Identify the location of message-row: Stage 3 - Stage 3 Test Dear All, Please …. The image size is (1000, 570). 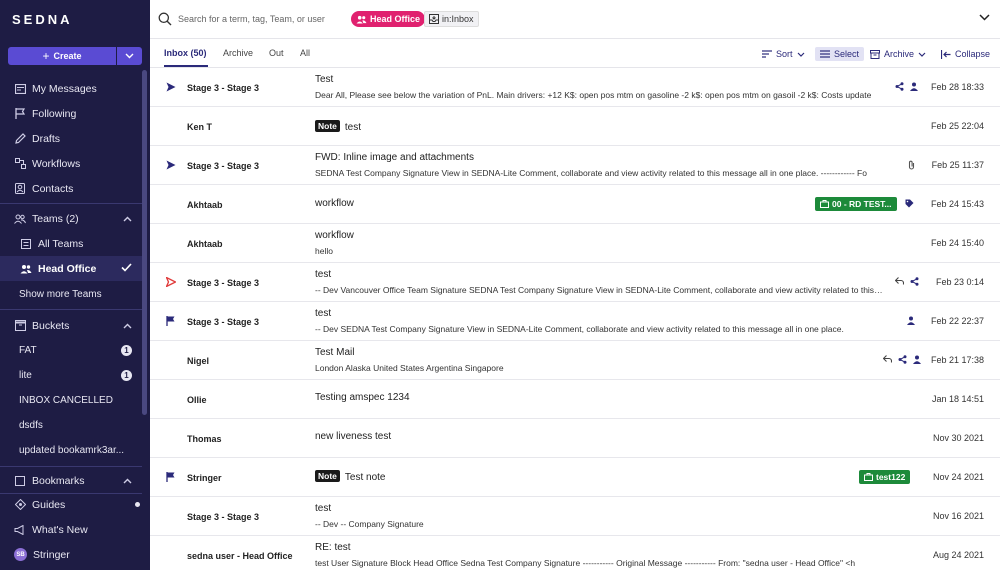
(575, 87).